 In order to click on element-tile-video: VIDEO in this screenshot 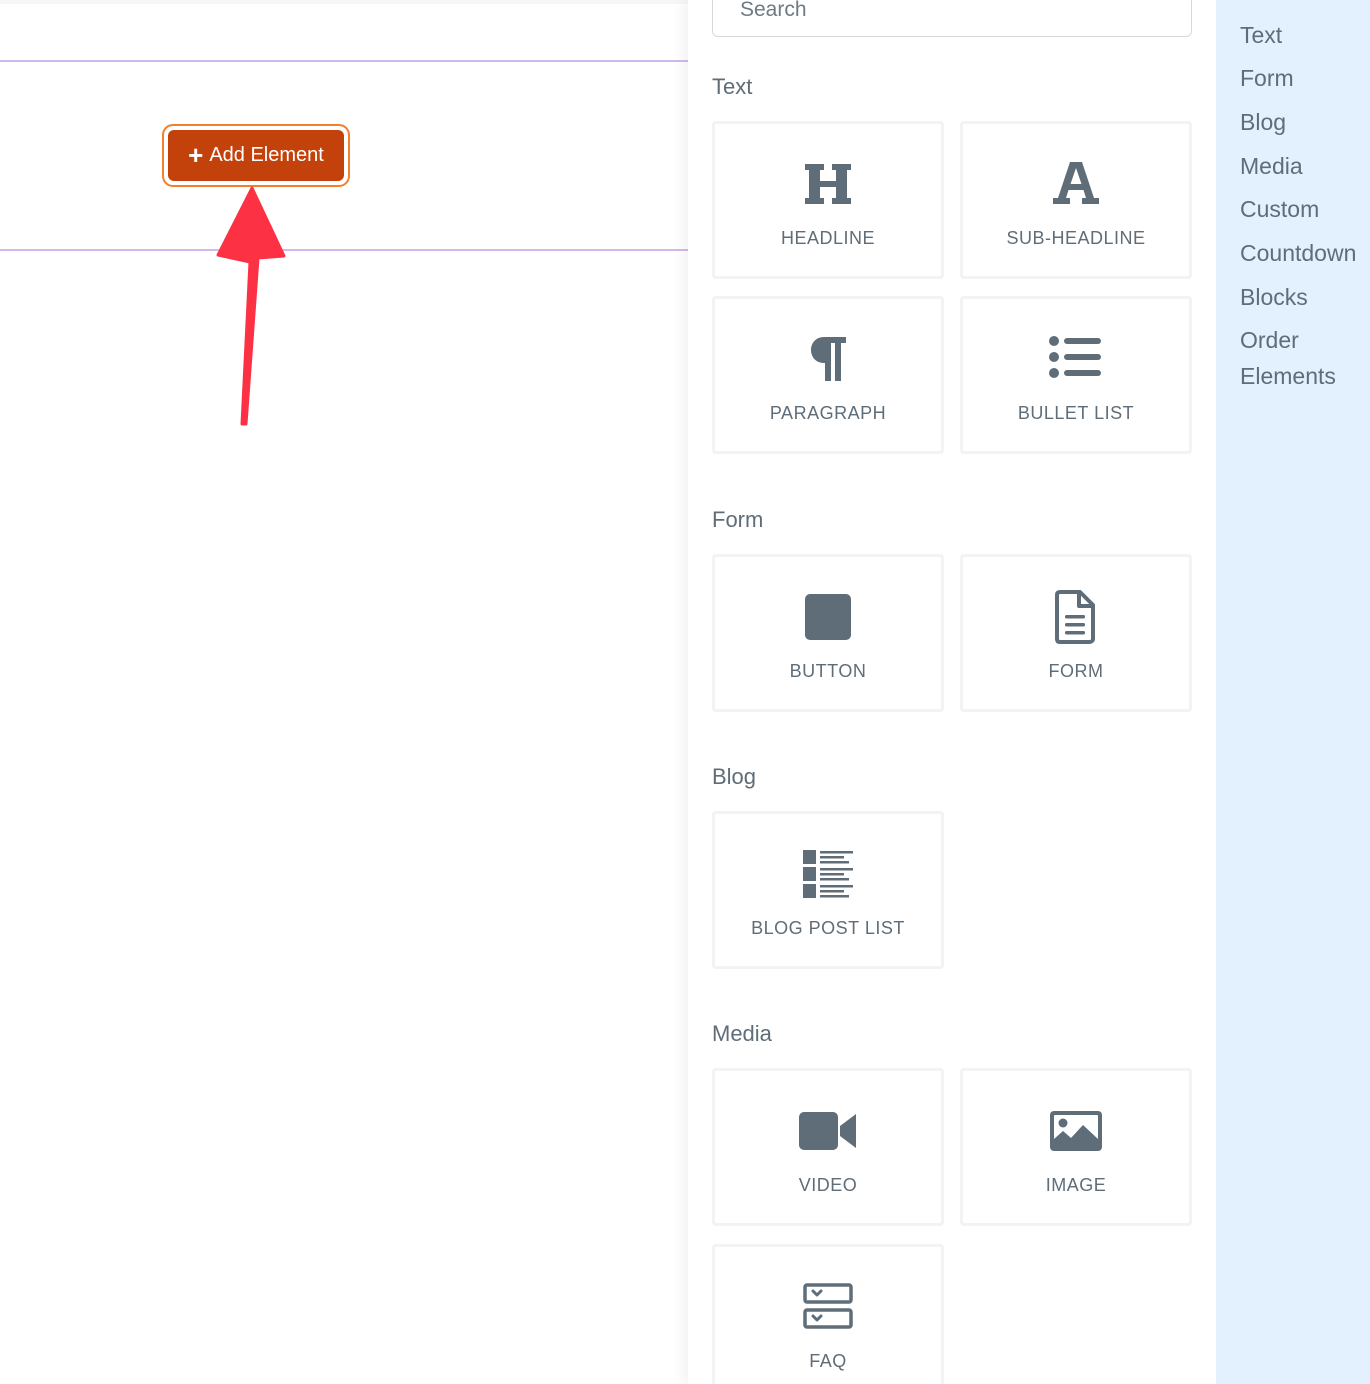, I will do `click(828, 1147)`.